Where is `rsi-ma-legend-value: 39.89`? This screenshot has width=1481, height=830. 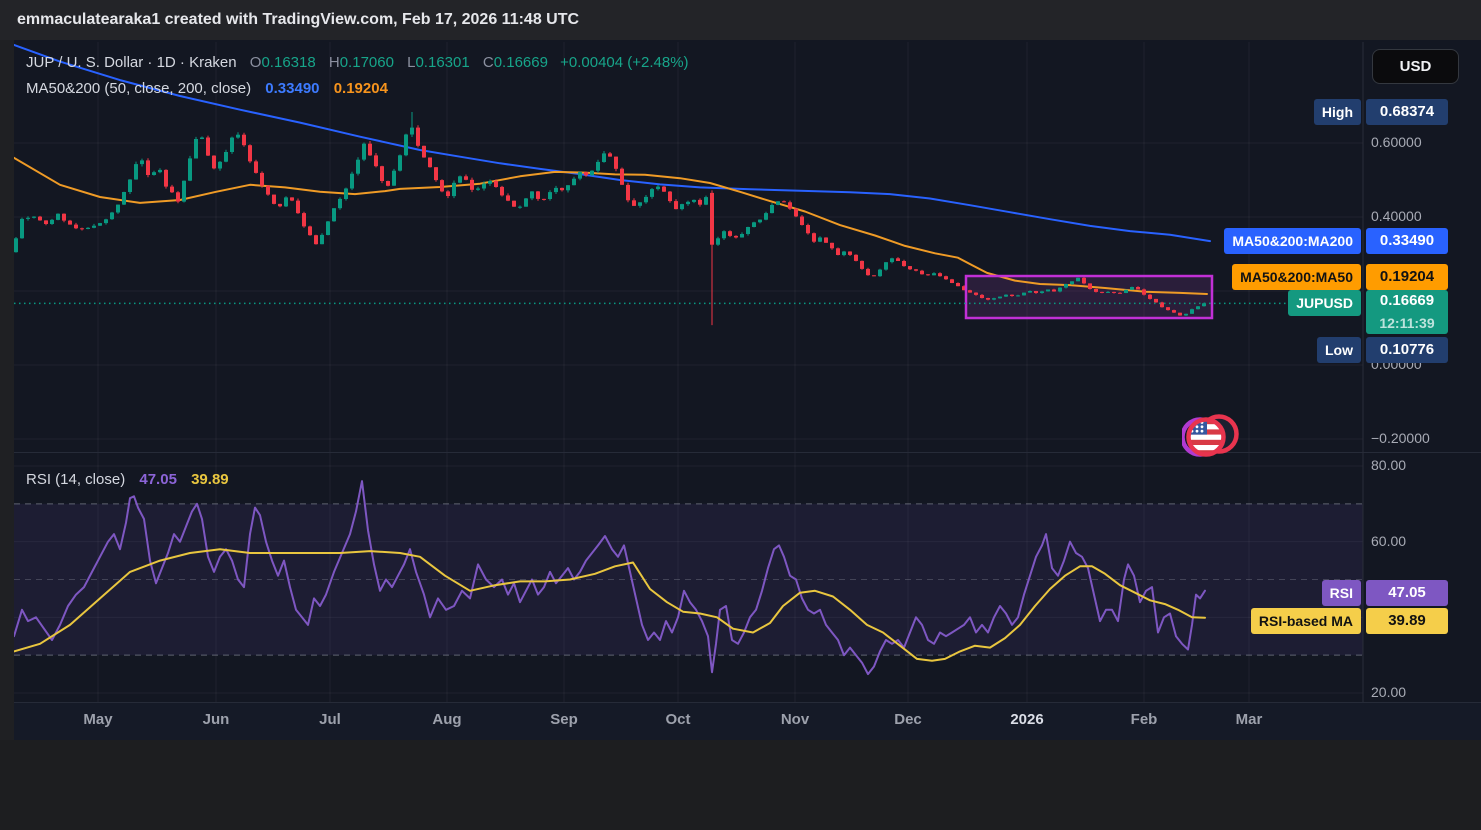 rsi-ma-legend-value: 39.89 is located at coordinates (210, 479).